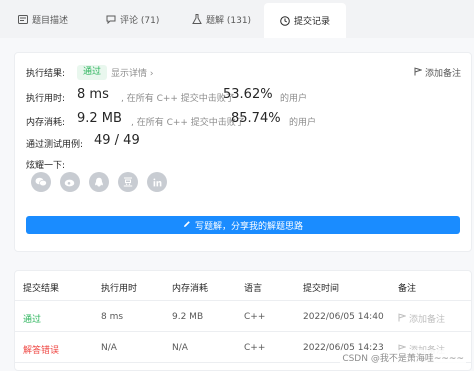 The height and width of the screenshot is (371, 474). I want to click on runtime-label: 执行用时:, so click(46, 99).